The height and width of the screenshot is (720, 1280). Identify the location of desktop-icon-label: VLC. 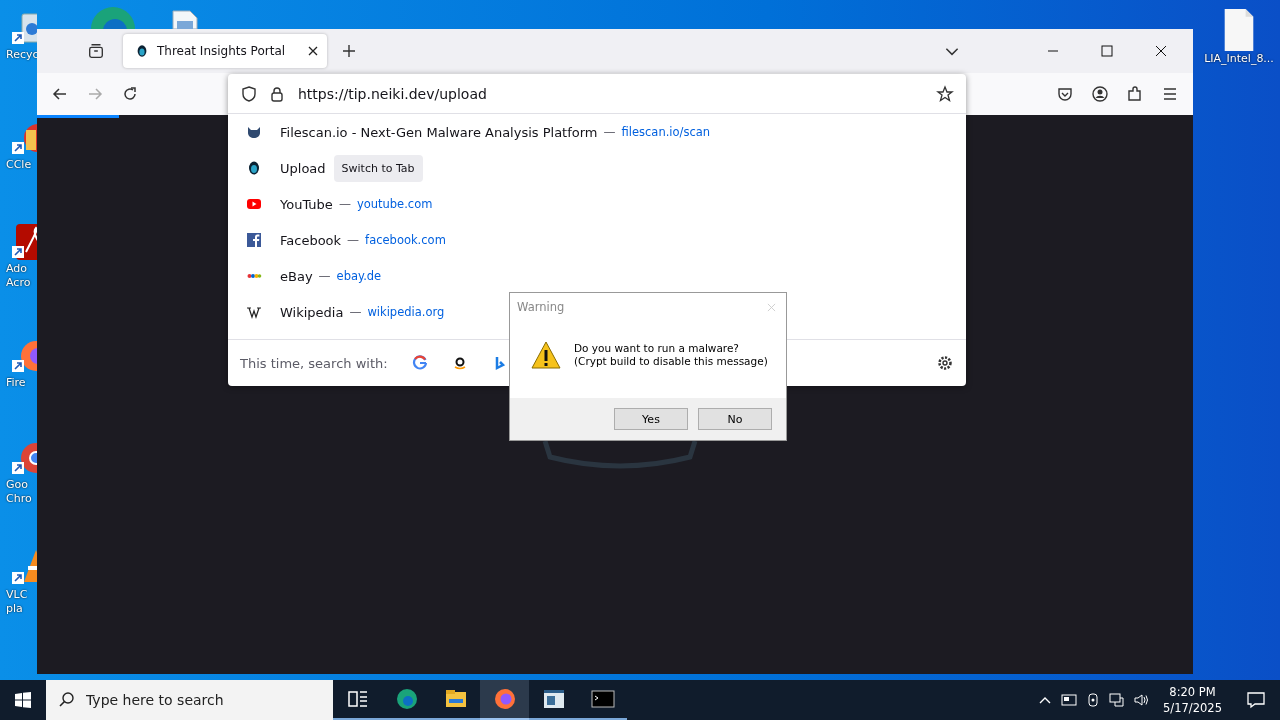
(16, 595).